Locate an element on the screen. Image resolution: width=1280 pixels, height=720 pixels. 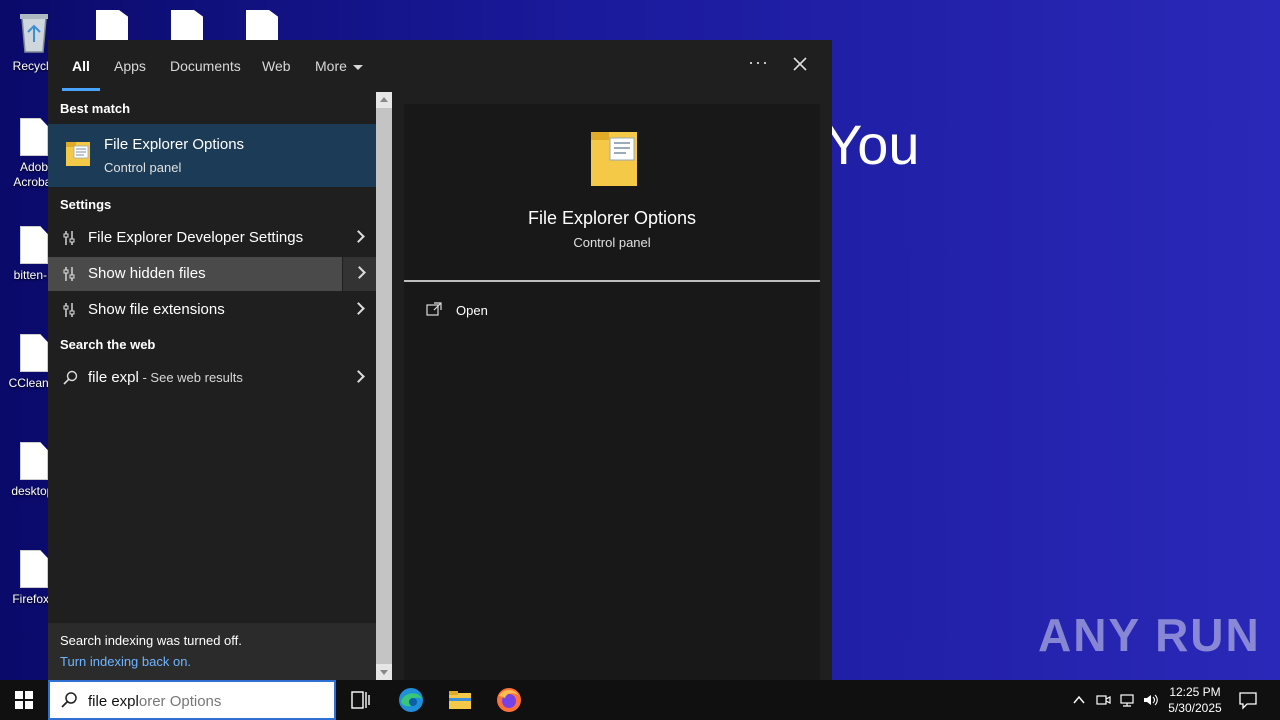
chevron-up-icon is located at coordinates (1079, 700).